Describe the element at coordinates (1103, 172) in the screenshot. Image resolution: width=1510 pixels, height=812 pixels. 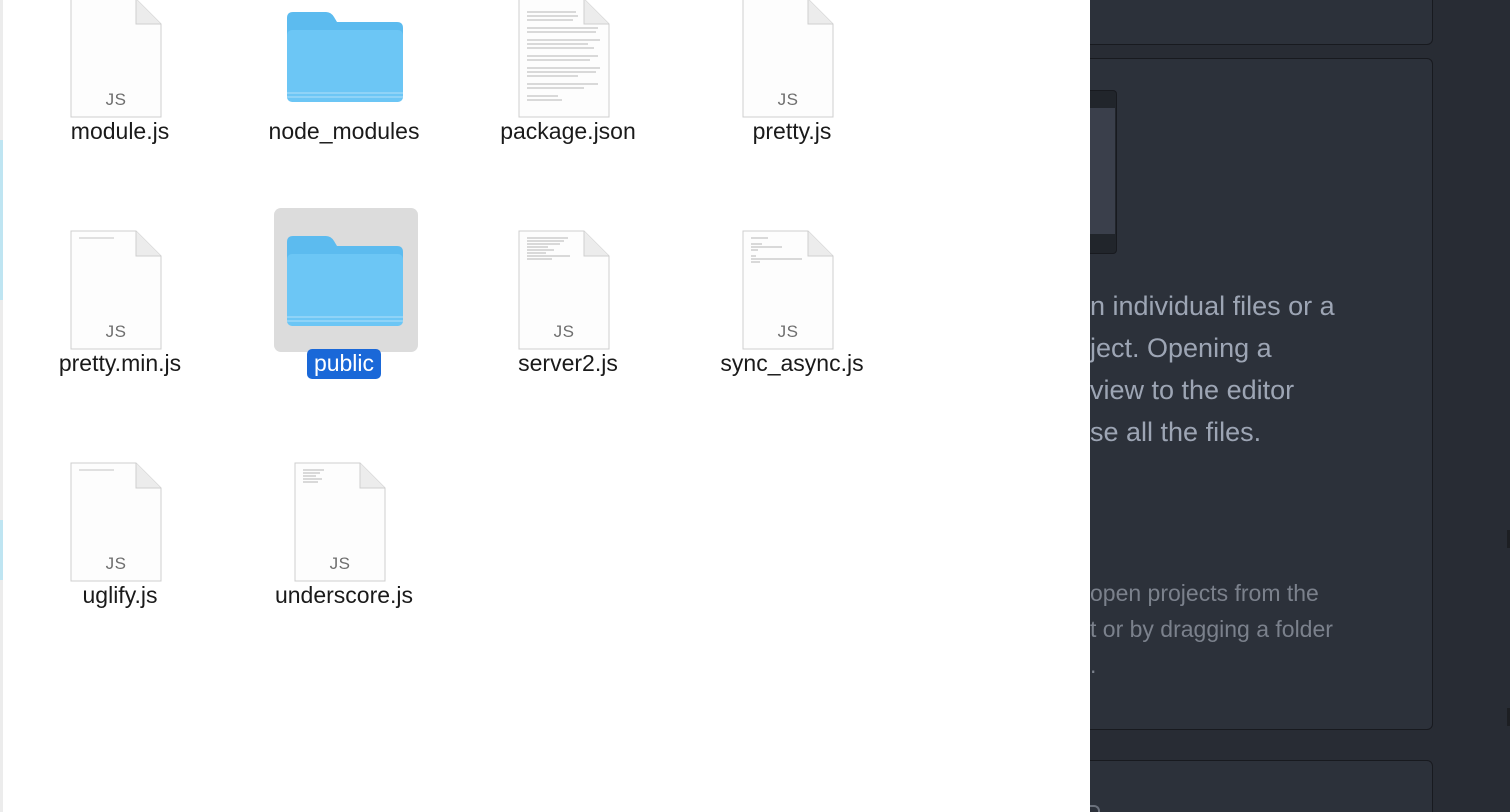
I see `project-preview-image` at that location.